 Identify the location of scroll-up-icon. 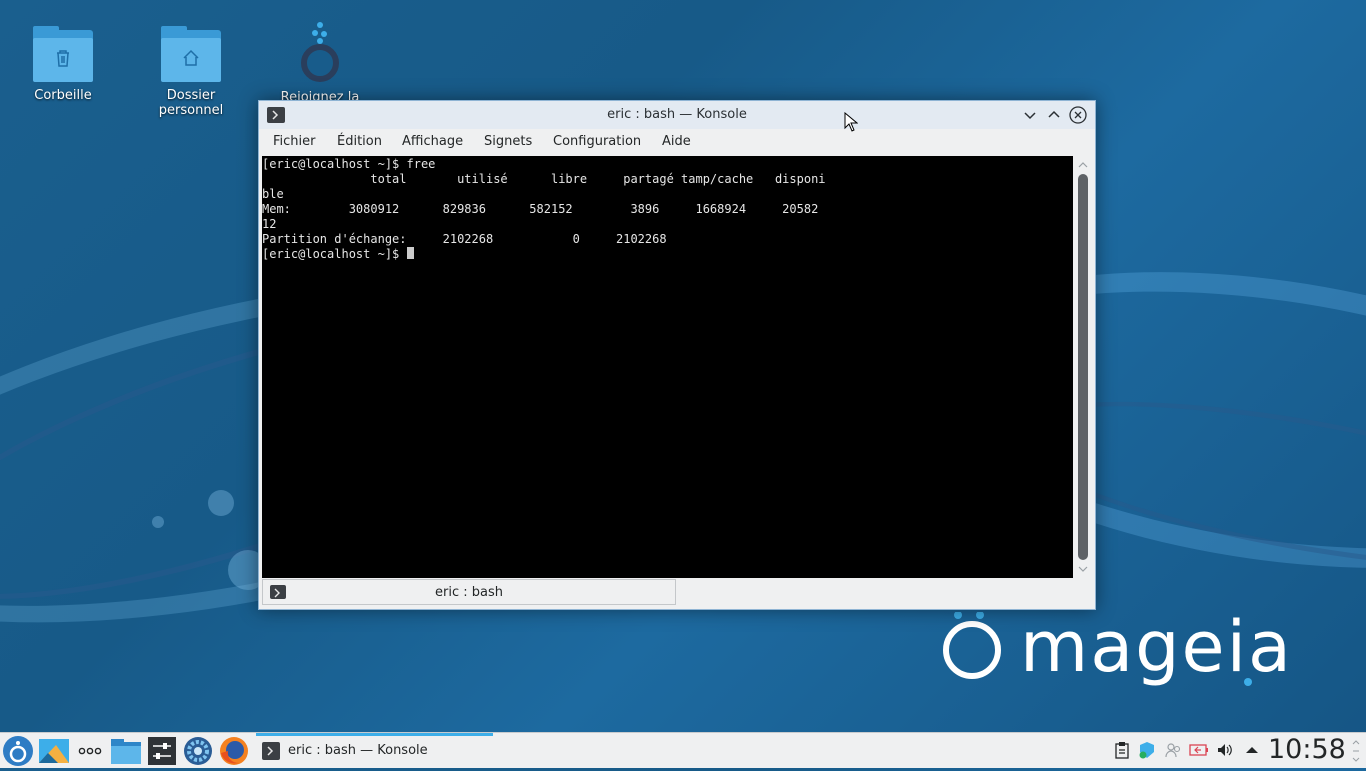
(1083, 165).